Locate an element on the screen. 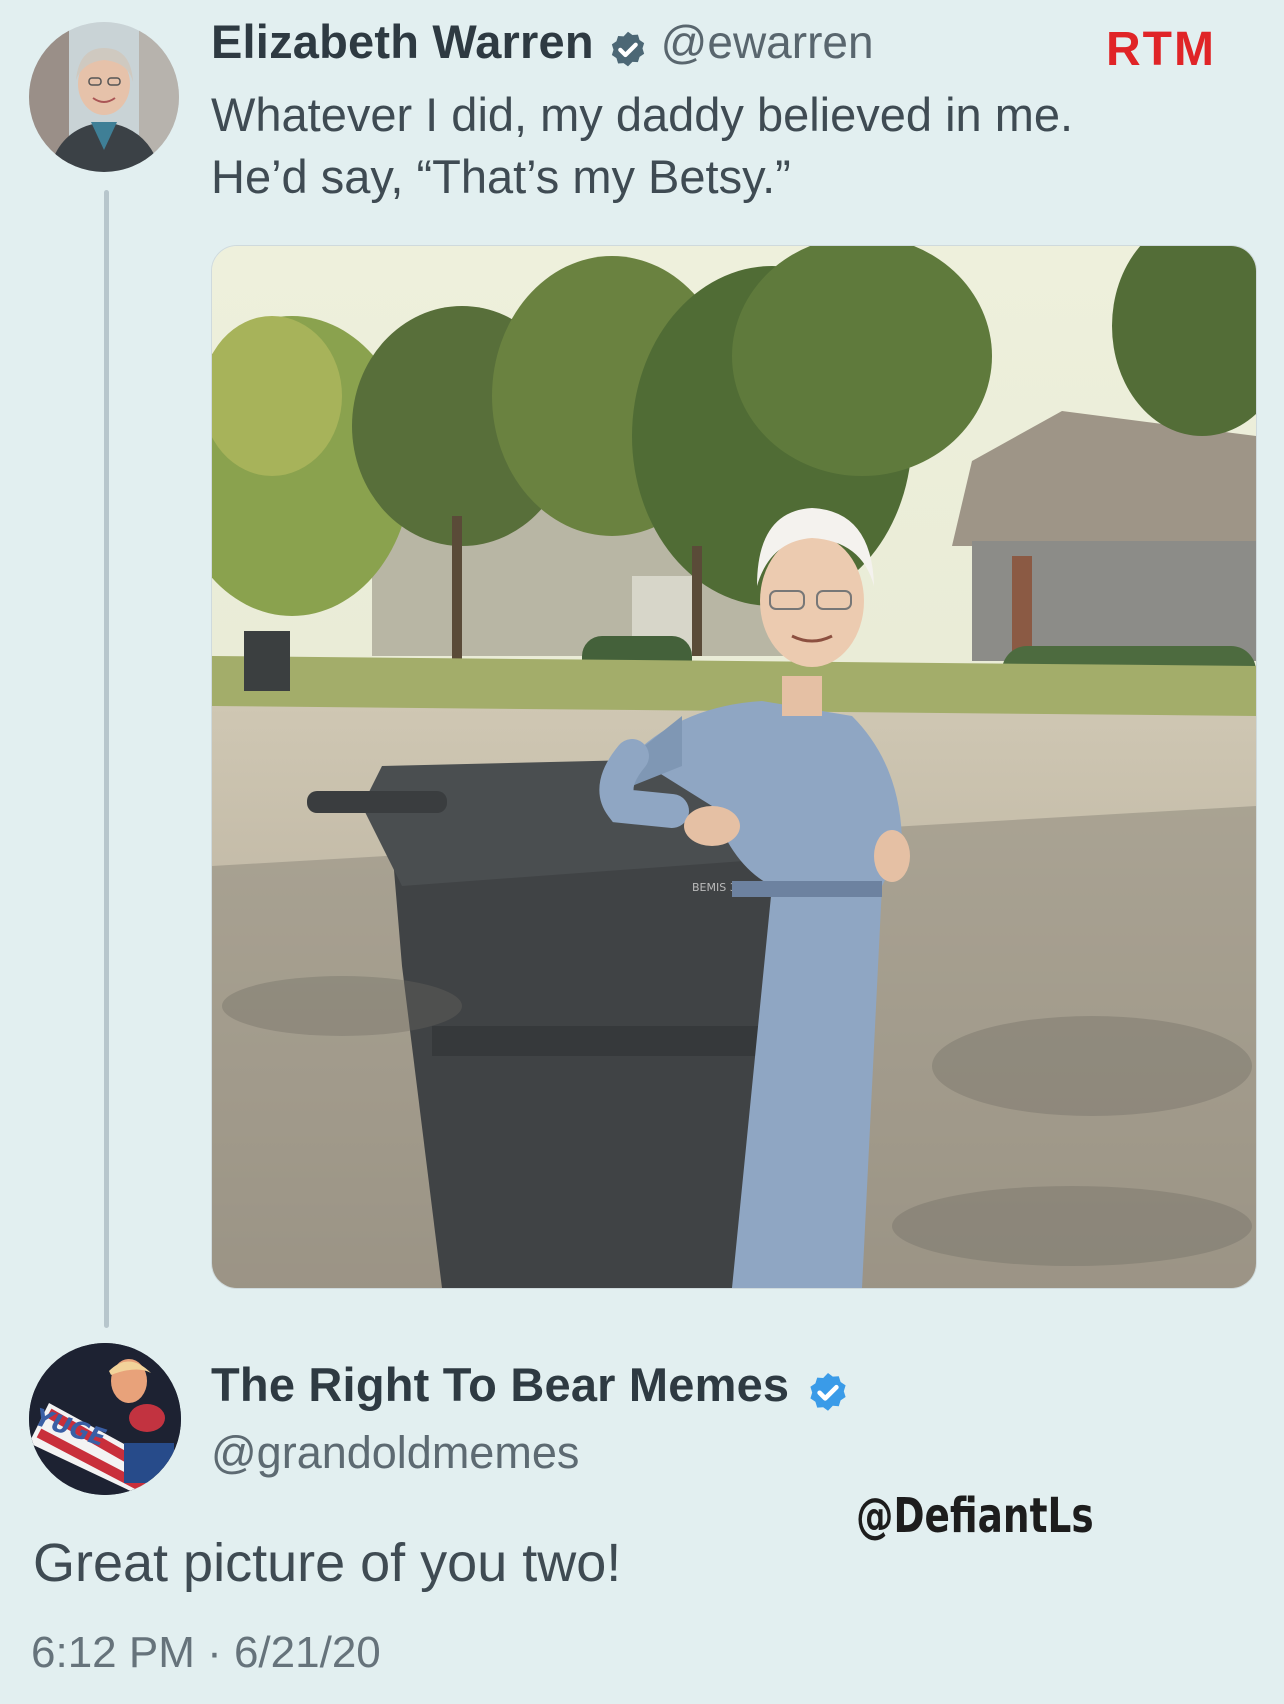 The height and width of the screenshot is (1704, 1284). reply-handle: @grandoldmemes is located at coordinates (395, 1453).